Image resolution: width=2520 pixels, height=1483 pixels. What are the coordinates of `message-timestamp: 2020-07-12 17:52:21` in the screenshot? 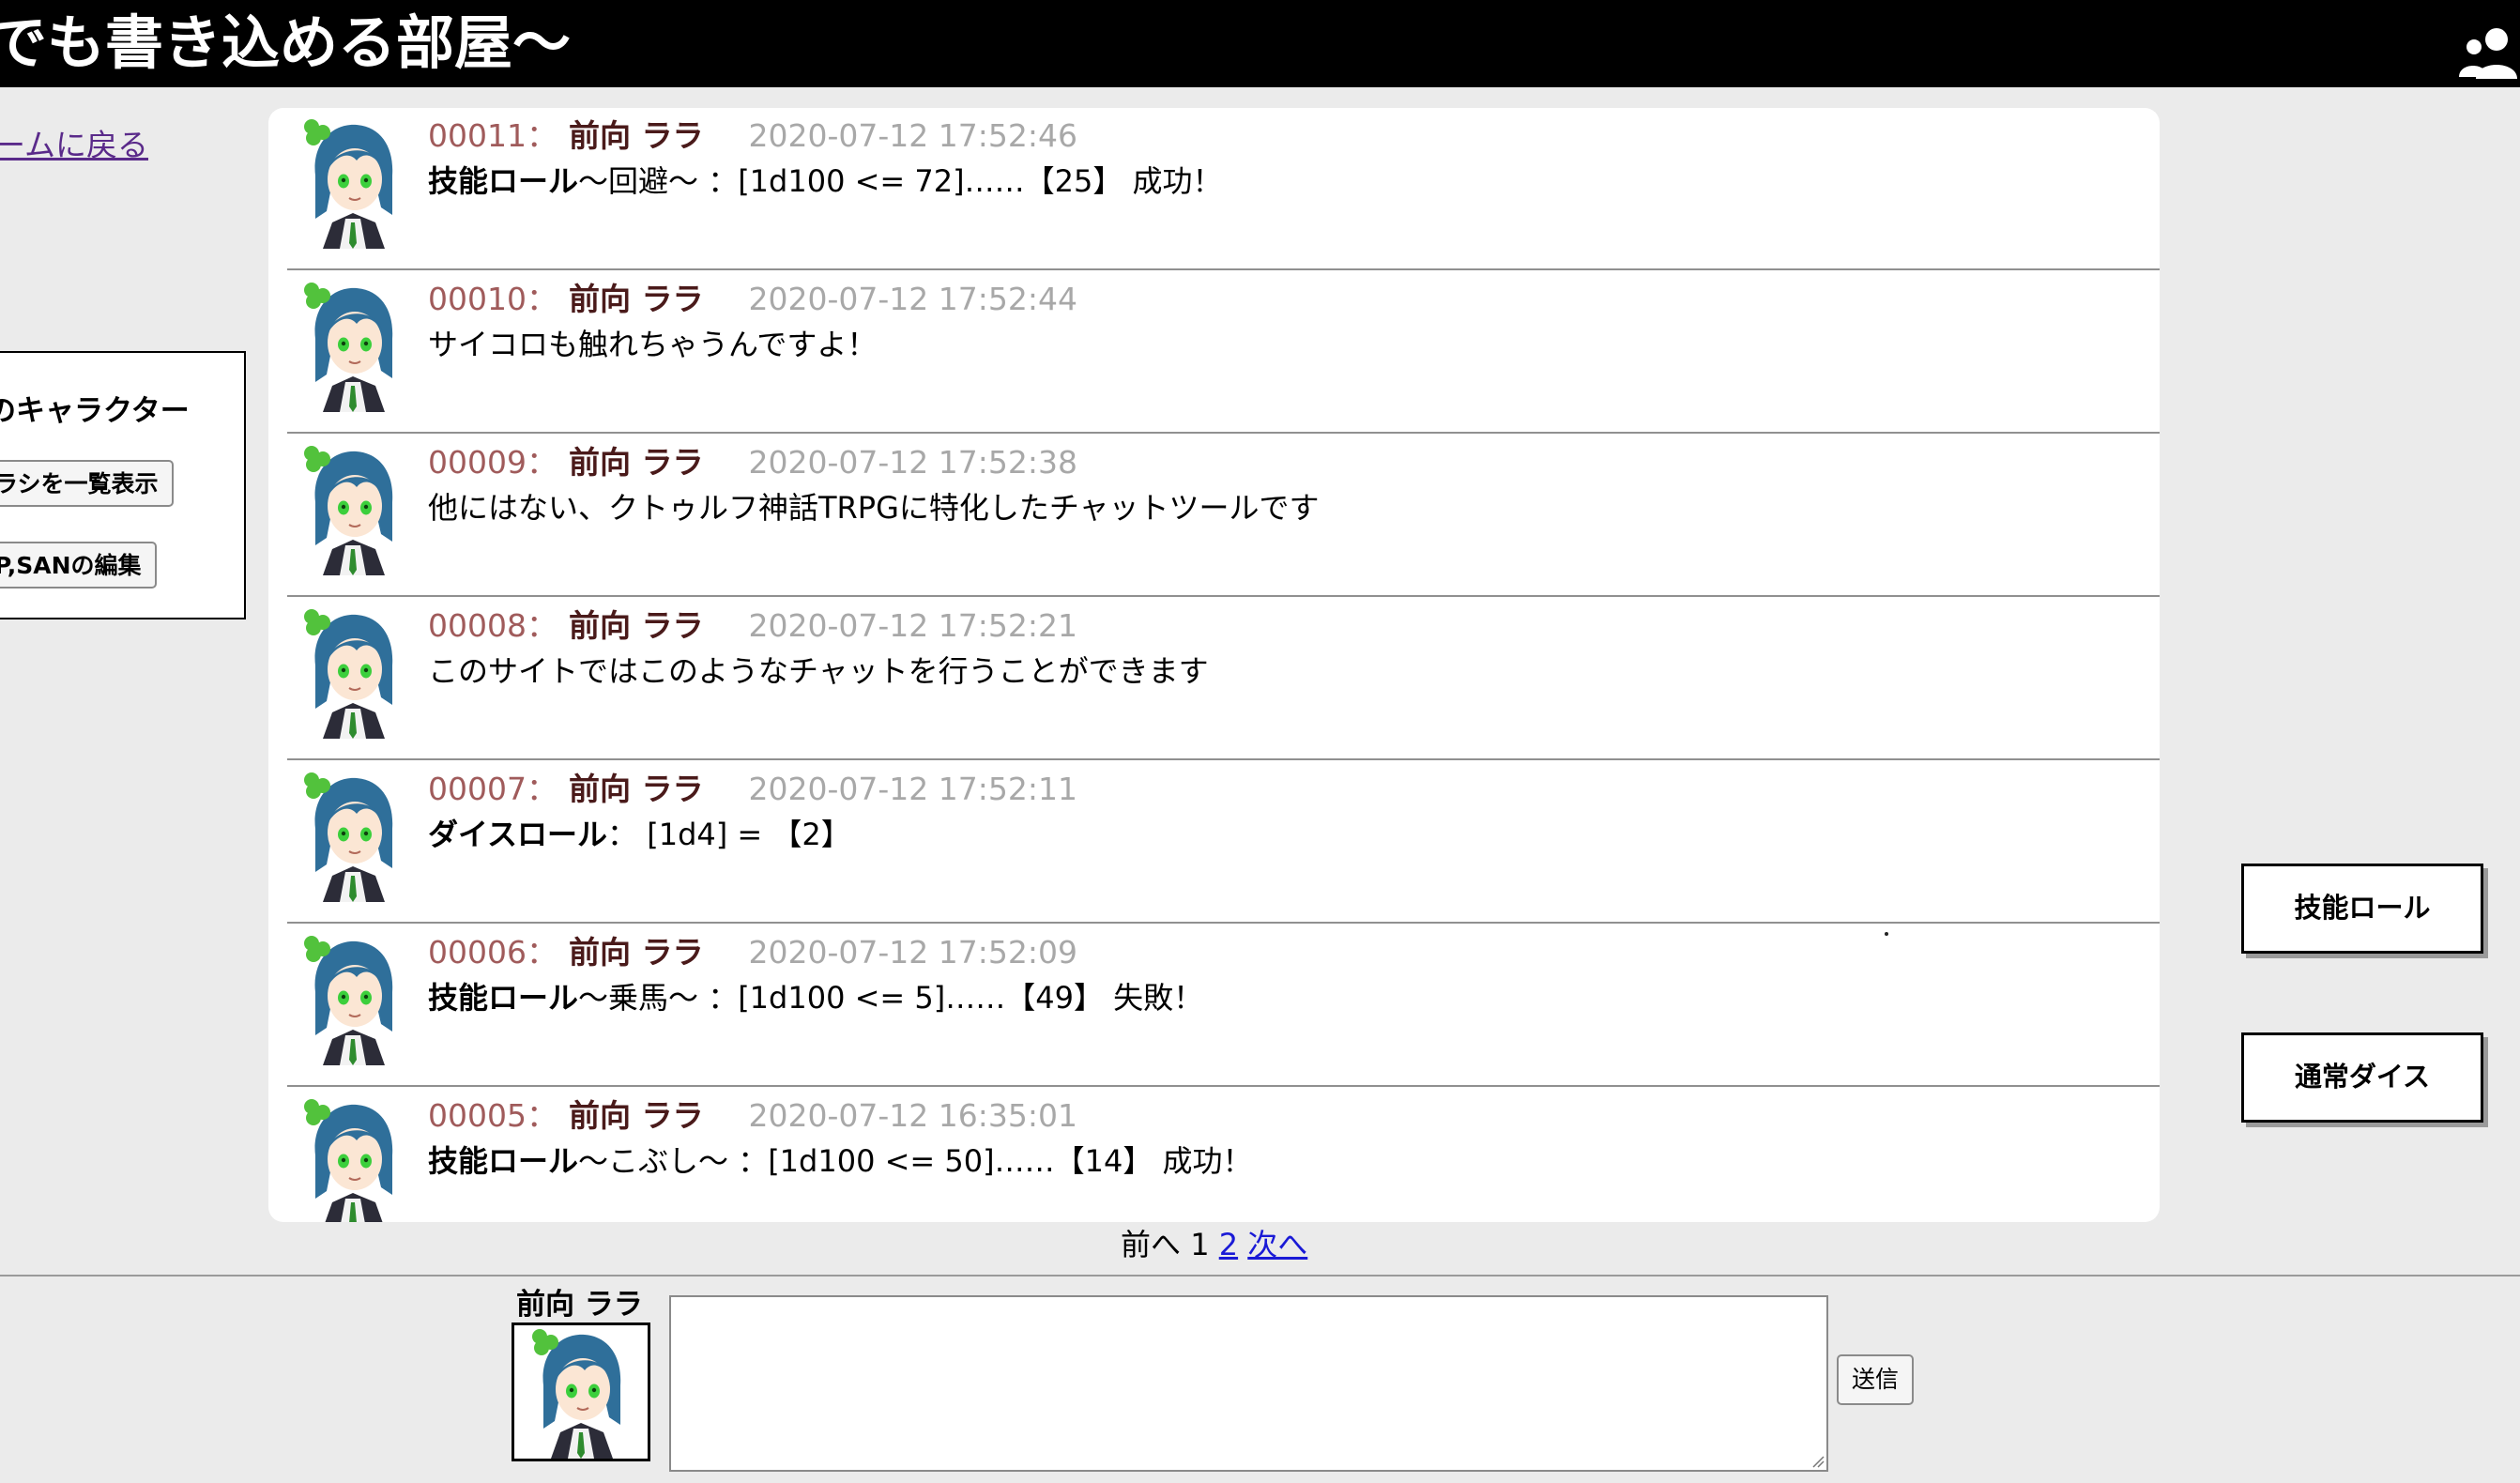 It's located at (912, 626).